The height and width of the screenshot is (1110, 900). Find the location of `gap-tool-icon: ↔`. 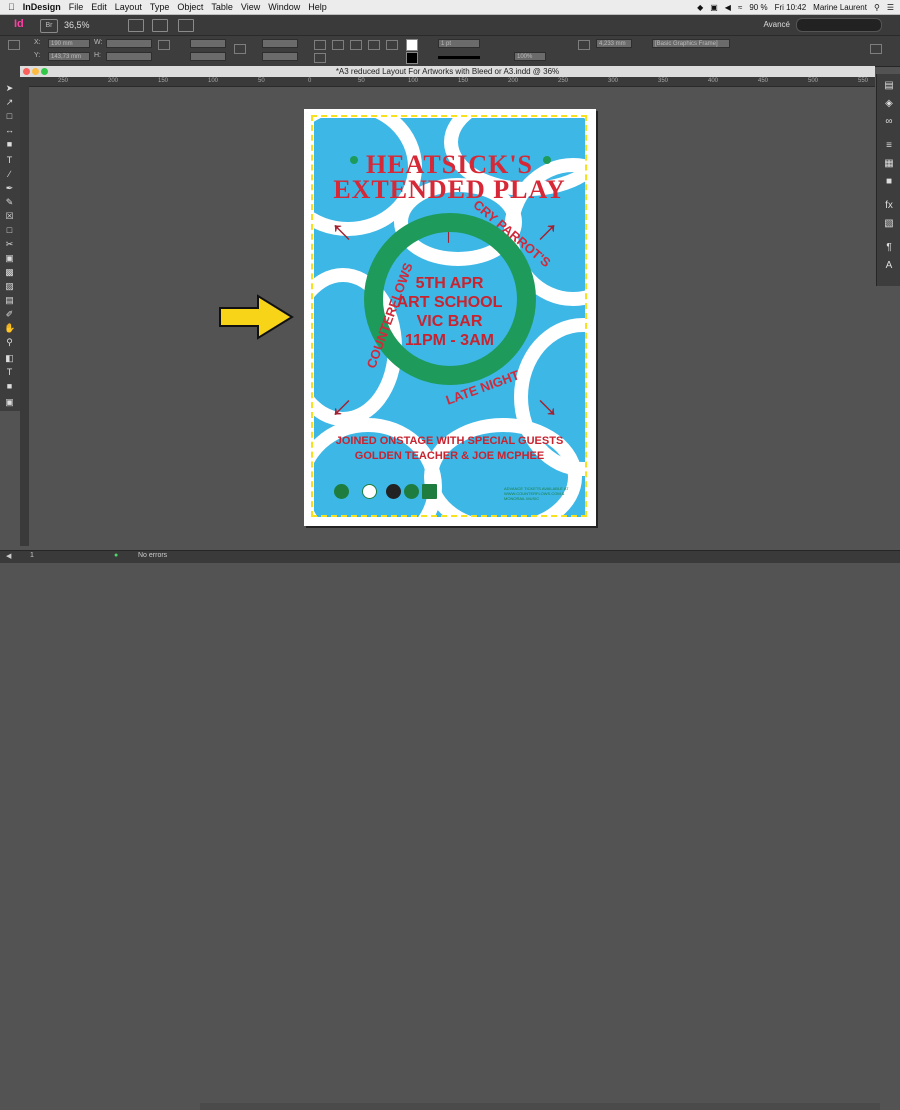

gap-tool-icon: ↔ is located at coordinates (9, 130).